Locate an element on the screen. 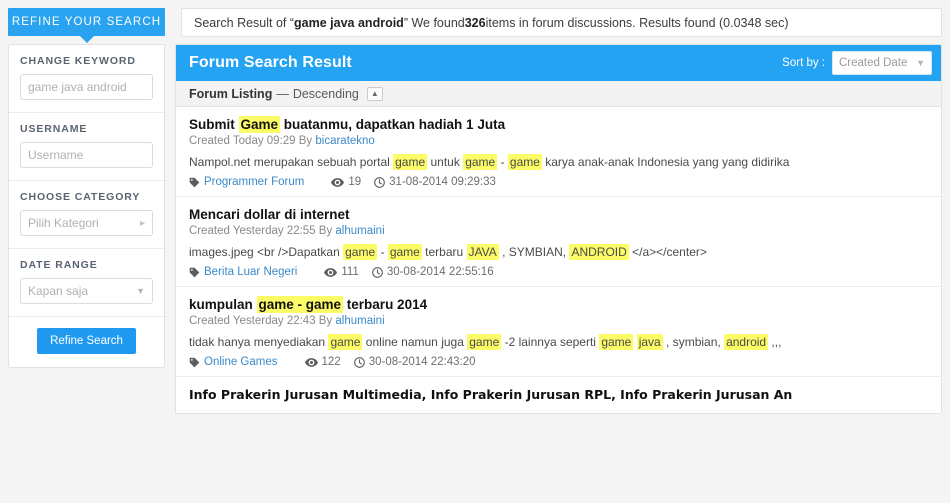 The image size is (950, 503). result-snippet-text: tidak hanya menyediakan is located at coordinates (259, 342).